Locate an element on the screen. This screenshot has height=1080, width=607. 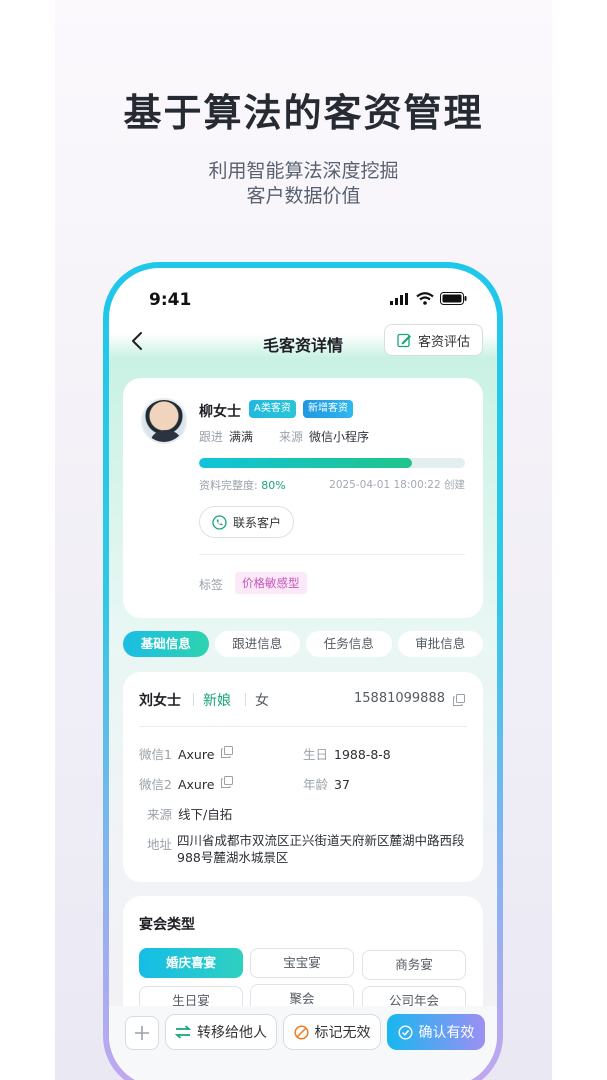
battery-icon is located at coordinates (453, 298).